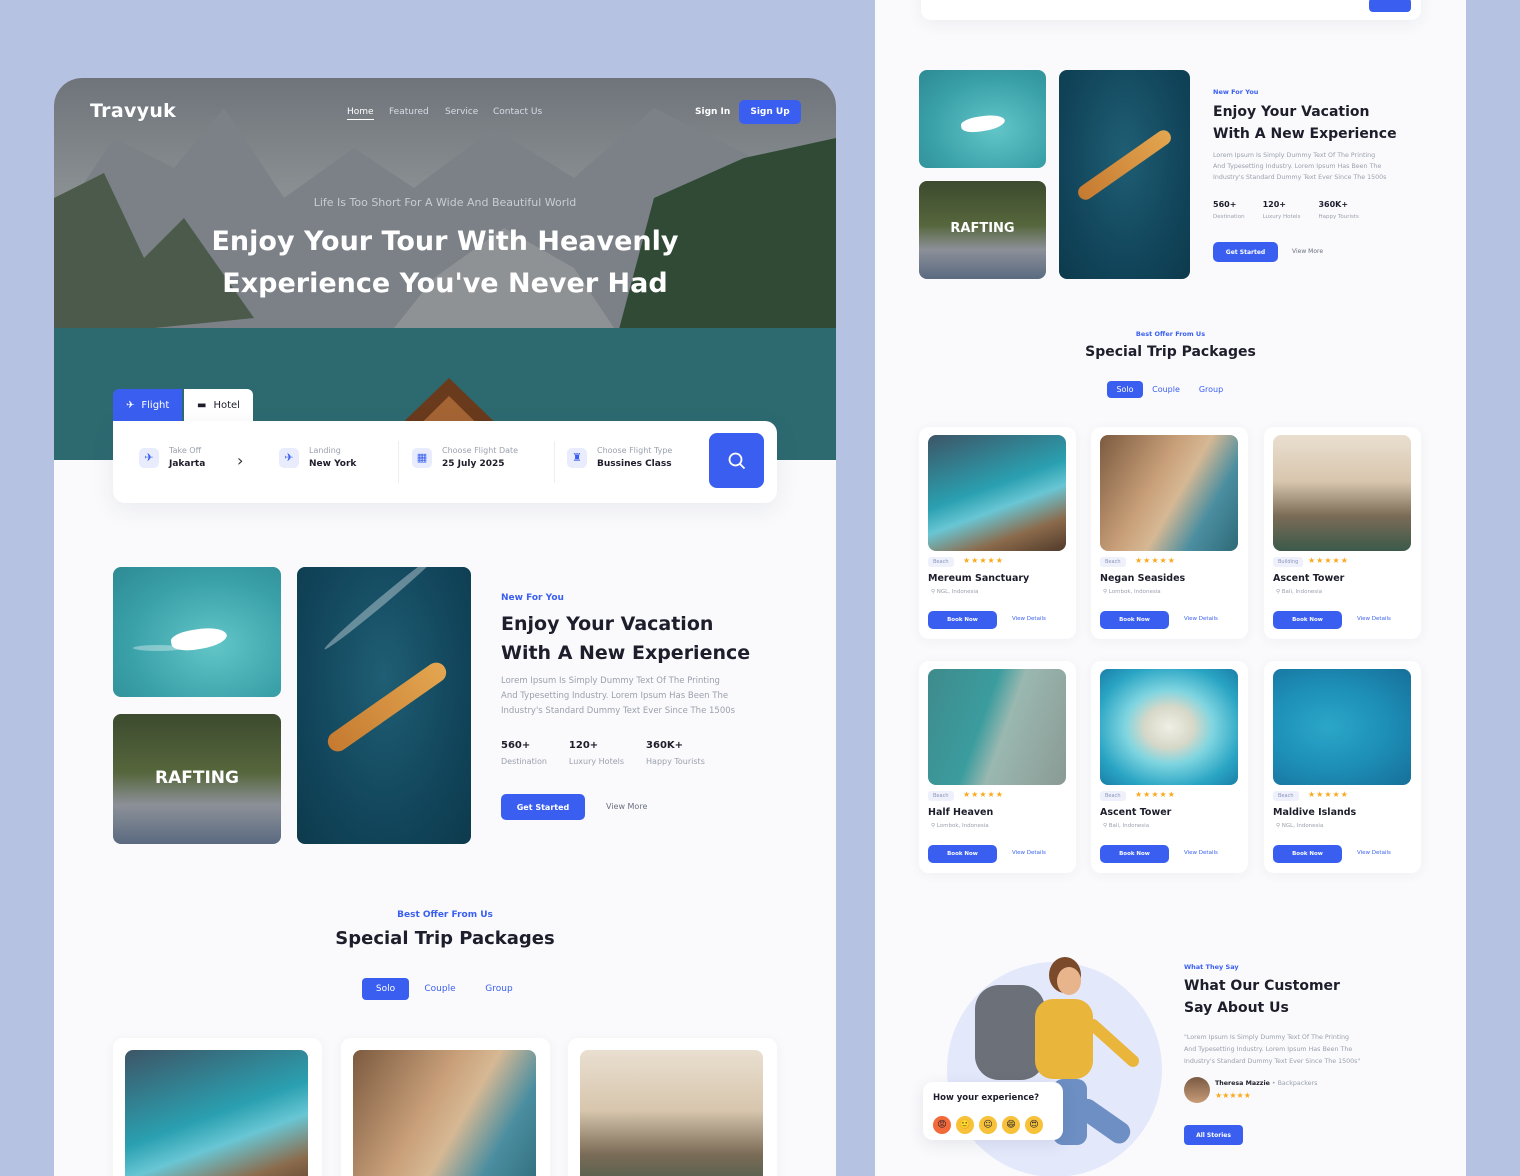 The width and height of the screenshot is (1520, 1176). What do you see at coordinates (626, 653) in the screenshot?
I see `about-title-line2: With A New Experience` at bounding box center [626, 653].